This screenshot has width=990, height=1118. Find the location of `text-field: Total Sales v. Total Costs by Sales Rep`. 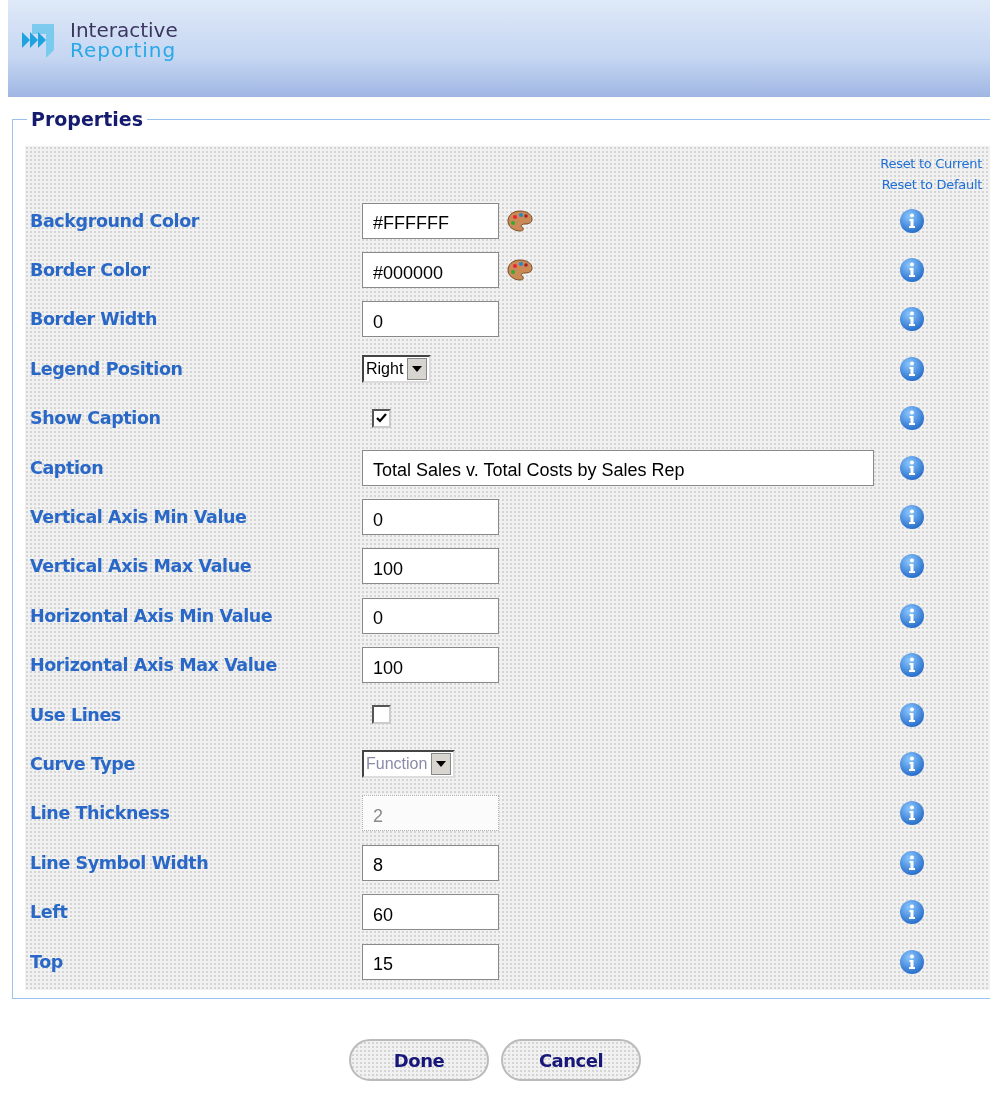

text-field: Total Sales v. Total Costs by Sales Rep is located at coordinates (618, 467).